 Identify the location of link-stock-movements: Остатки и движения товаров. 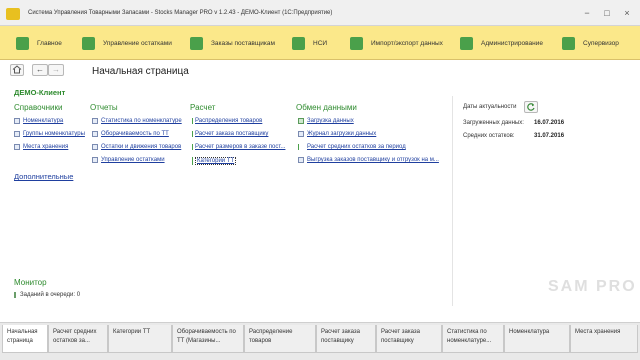
(136, 147).